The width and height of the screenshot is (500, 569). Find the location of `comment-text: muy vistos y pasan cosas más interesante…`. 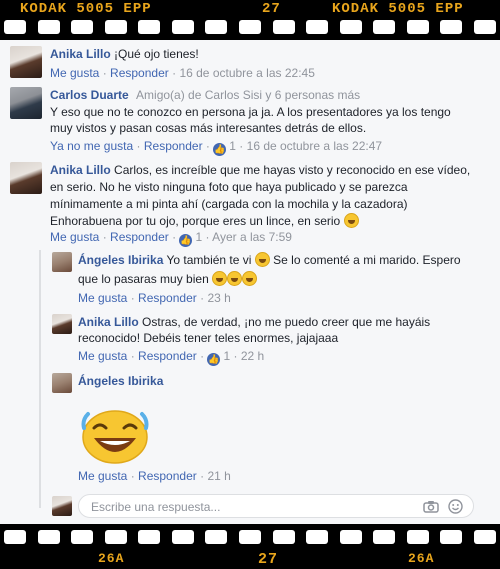

comment-text: muy vistos y pasan cosas más interesante… is located at coordinates (208, 128).